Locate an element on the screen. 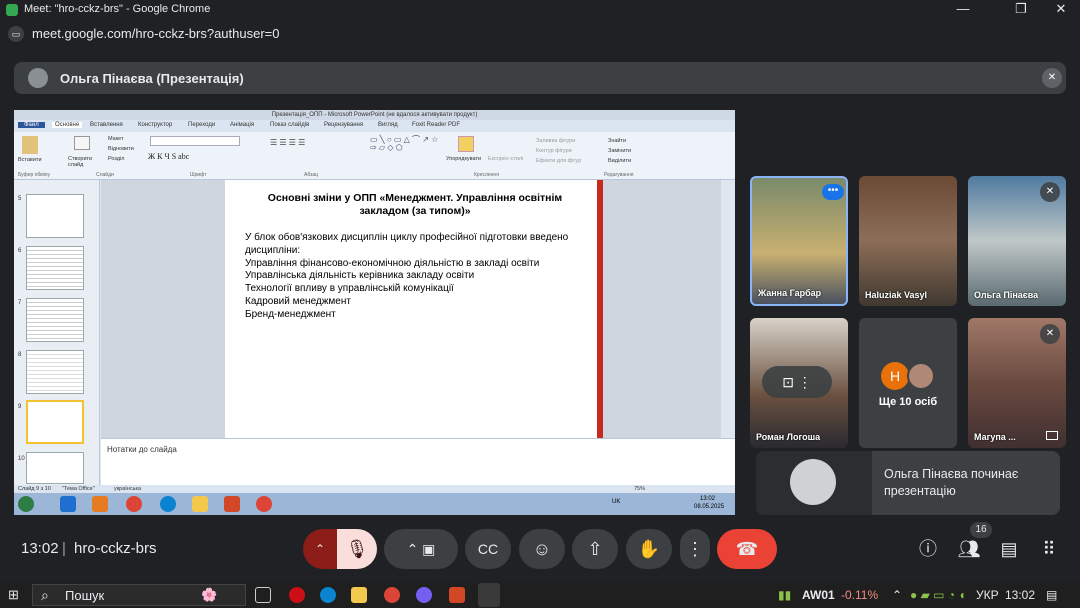 This screenshot has height=608, width=1080. font-family-select is located at coordinates (195, 141).